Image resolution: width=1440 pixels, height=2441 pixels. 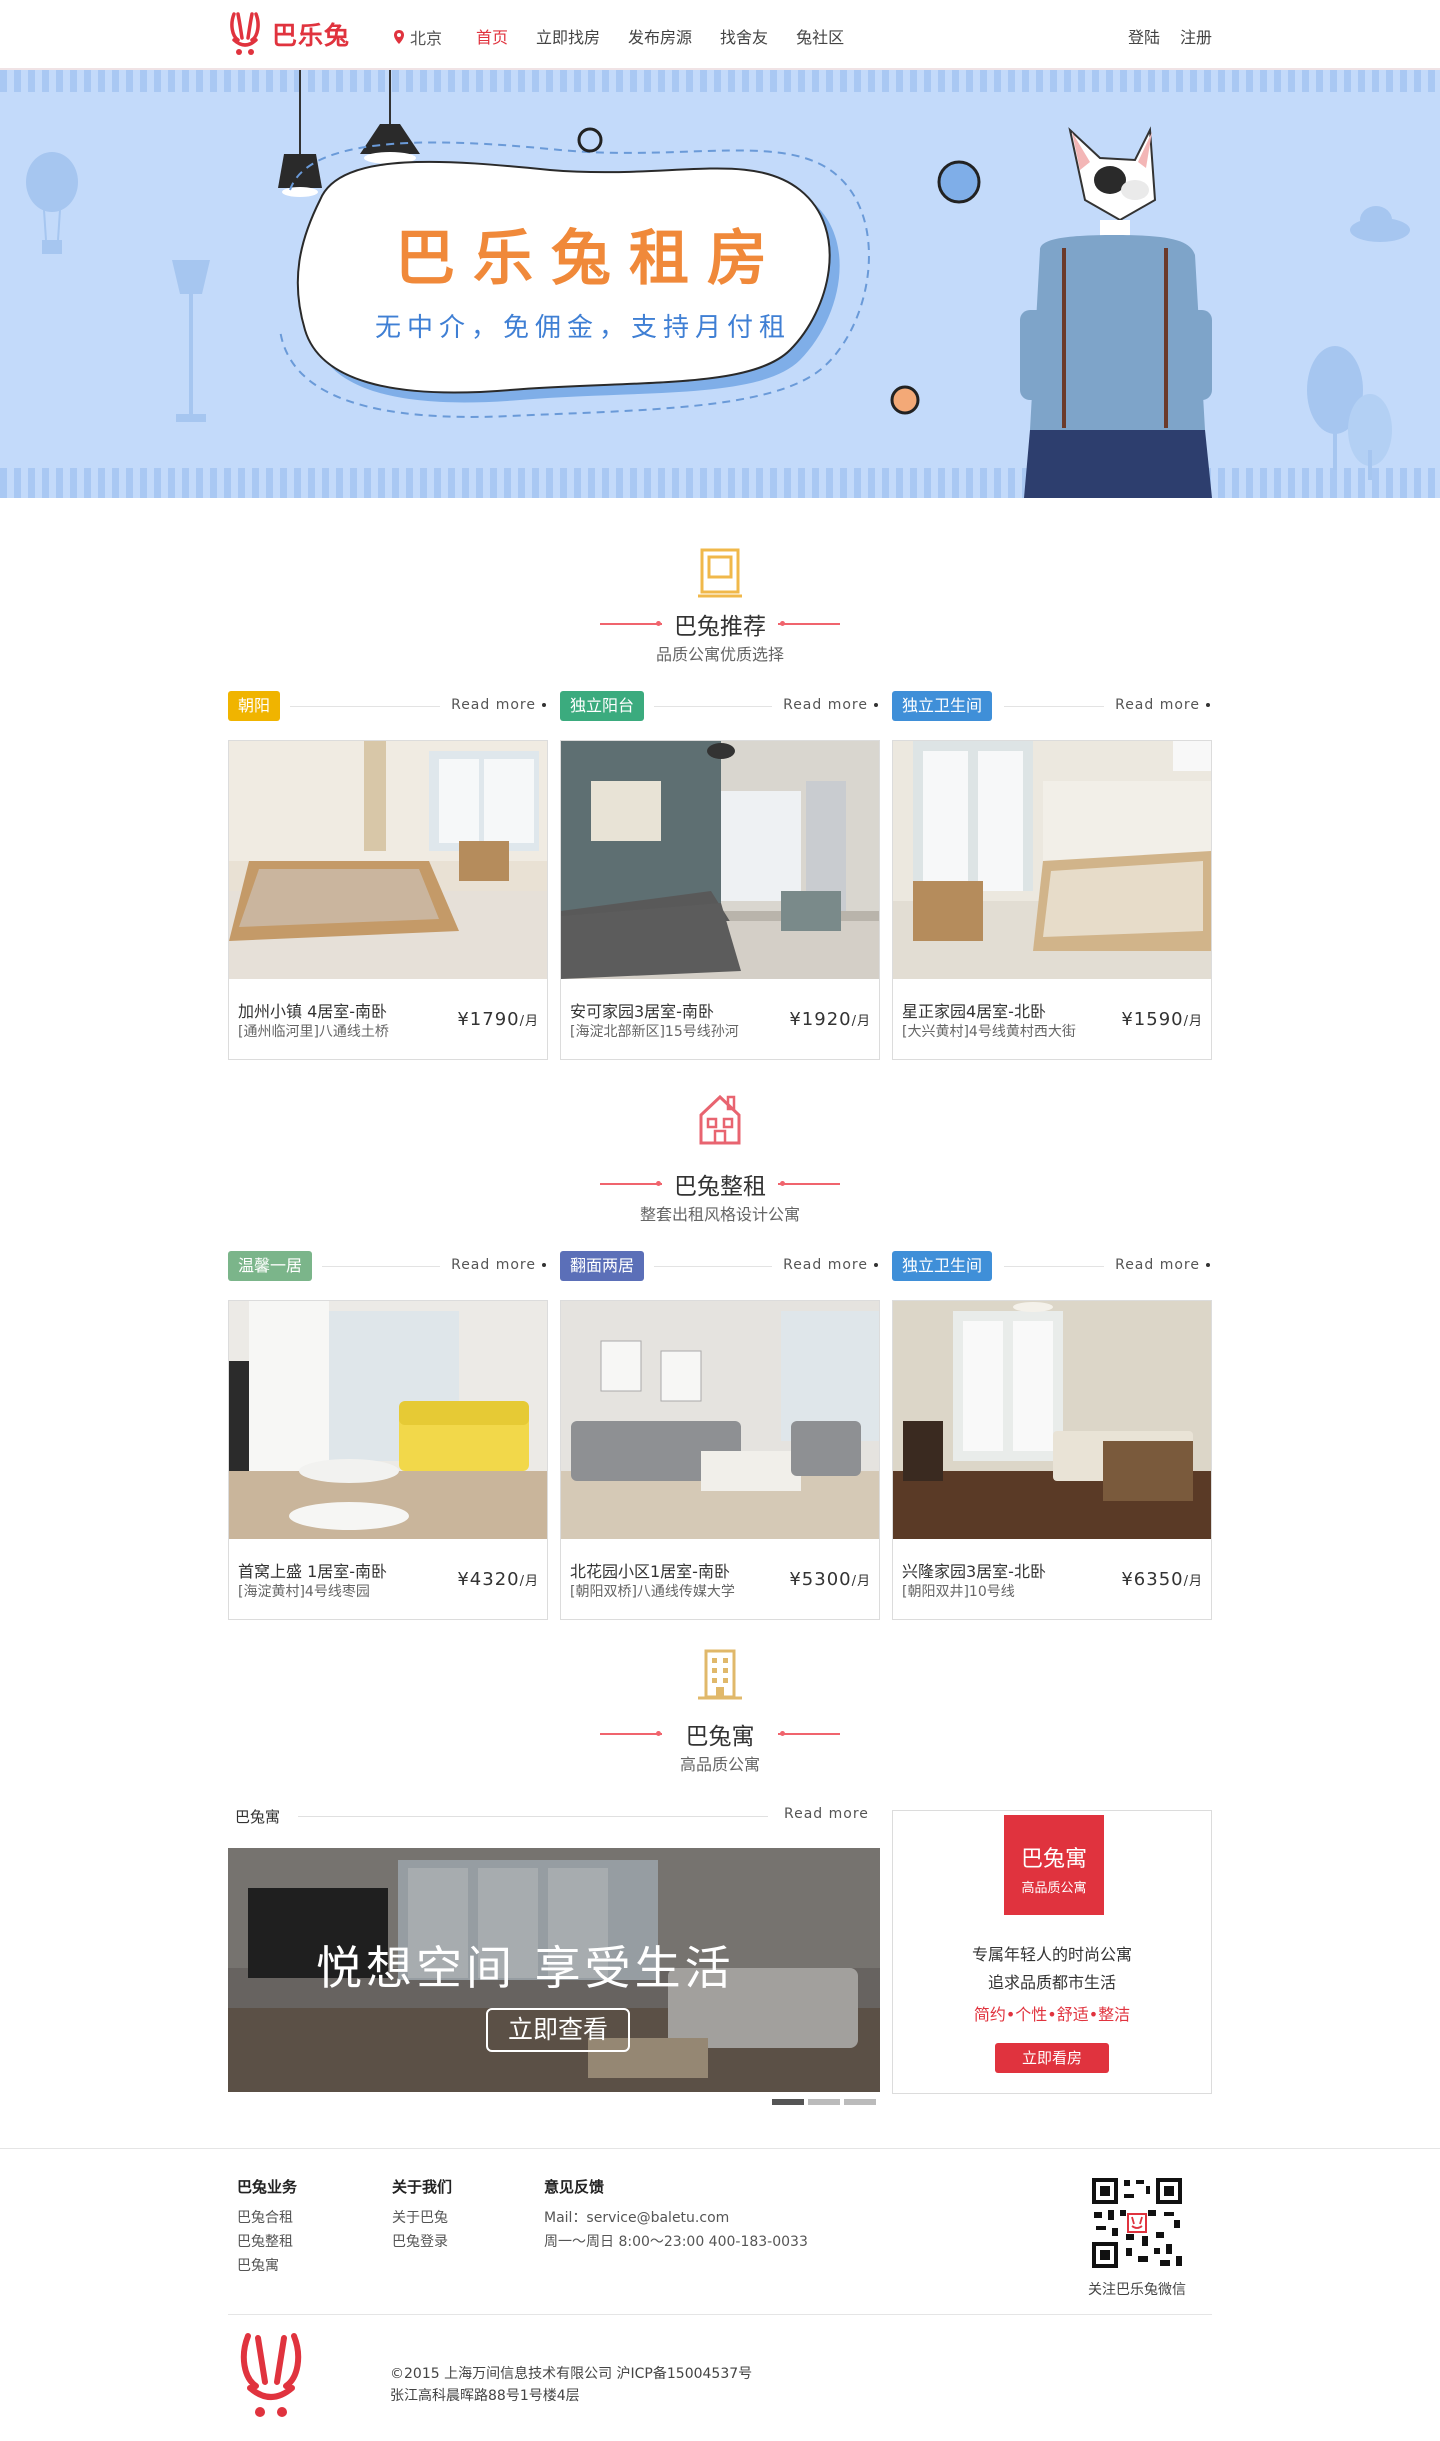 I want to click on footer-col-about: 关于我们 关于巴兔 巴兔登录, so click(x=422, y=2215).